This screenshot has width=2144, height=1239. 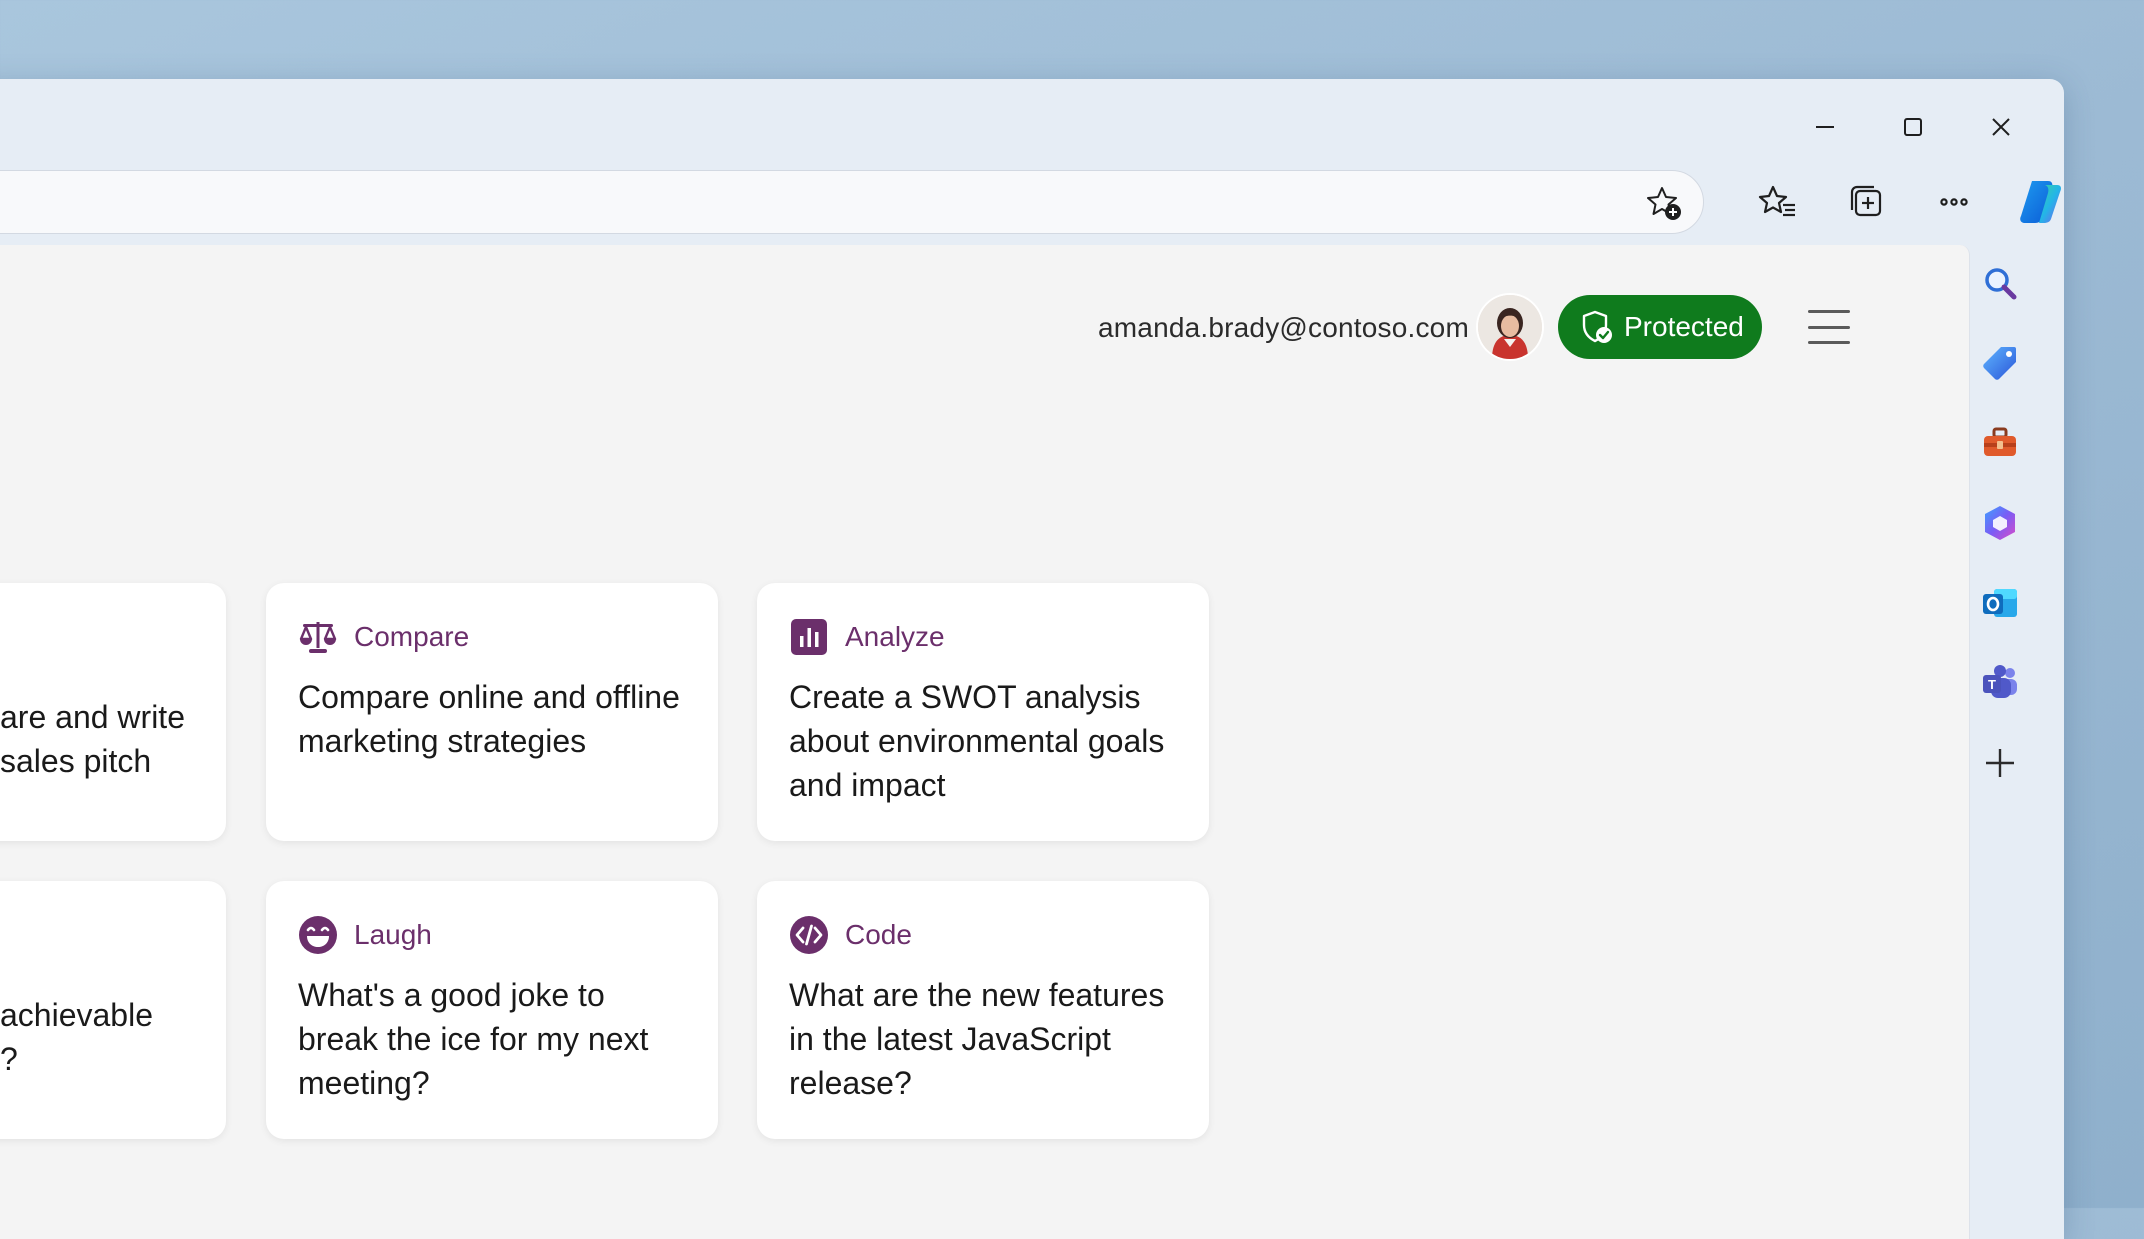 I want to click on bar-chart-icon, so click(x=809, y=637).